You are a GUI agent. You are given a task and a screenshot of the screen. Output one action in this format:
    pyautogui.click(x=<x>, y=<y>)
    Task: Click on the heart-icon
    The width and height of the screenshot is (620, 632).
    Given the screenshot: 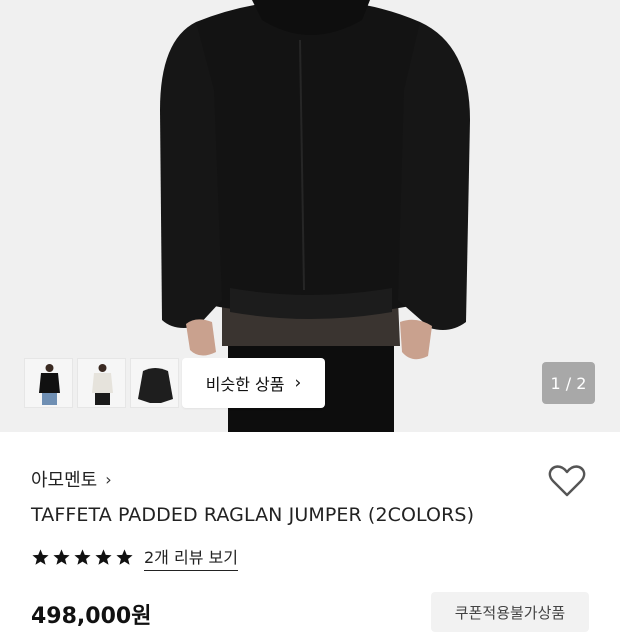 What is the action you would take?
    pyautogui.click(x=567, y=481)
    